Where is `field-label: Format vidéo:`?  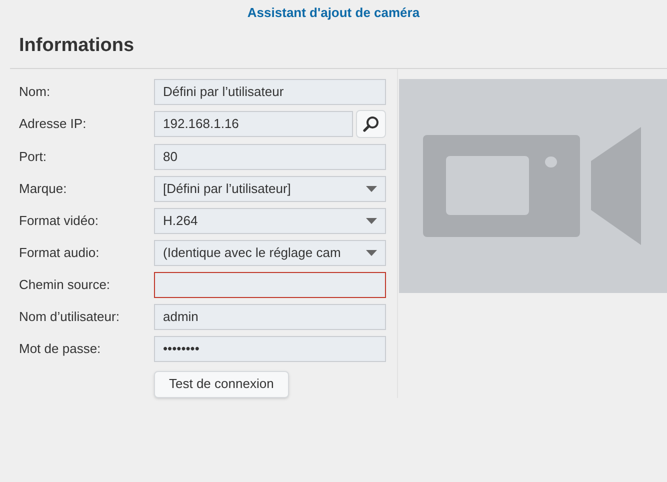 field-label: Format vidéo: is located at coordinates (59, 221).